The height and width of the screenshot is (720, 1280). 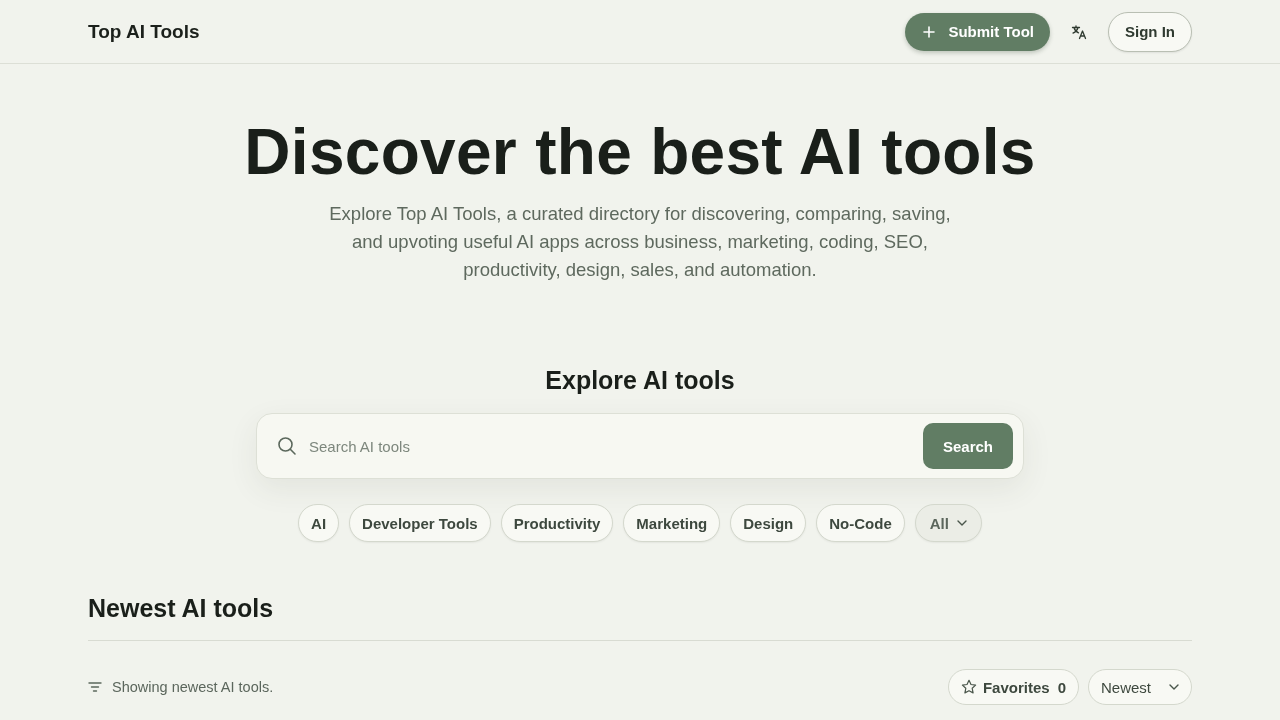 What do you see at coordinates (557, 523) in the screenshot?
I see `category-chip: Productivity` at bounding box center [557, 523].